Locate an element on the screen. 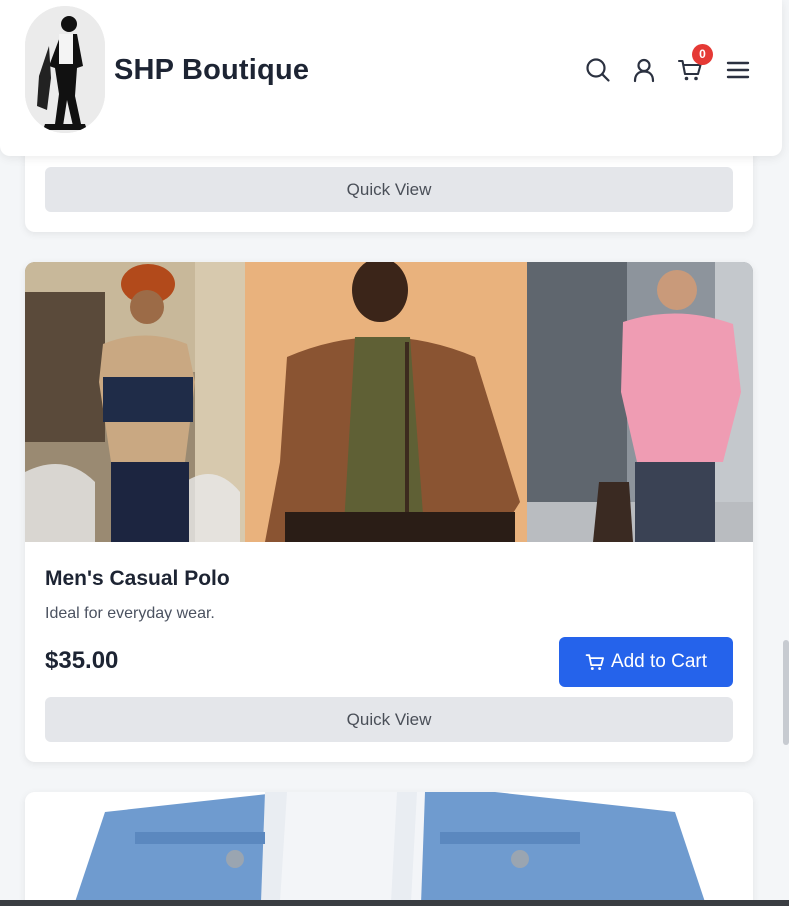 This screenshot has height=906, width=789. add-to-cart-label: Add to Cart is located at coordinates (659, 661).